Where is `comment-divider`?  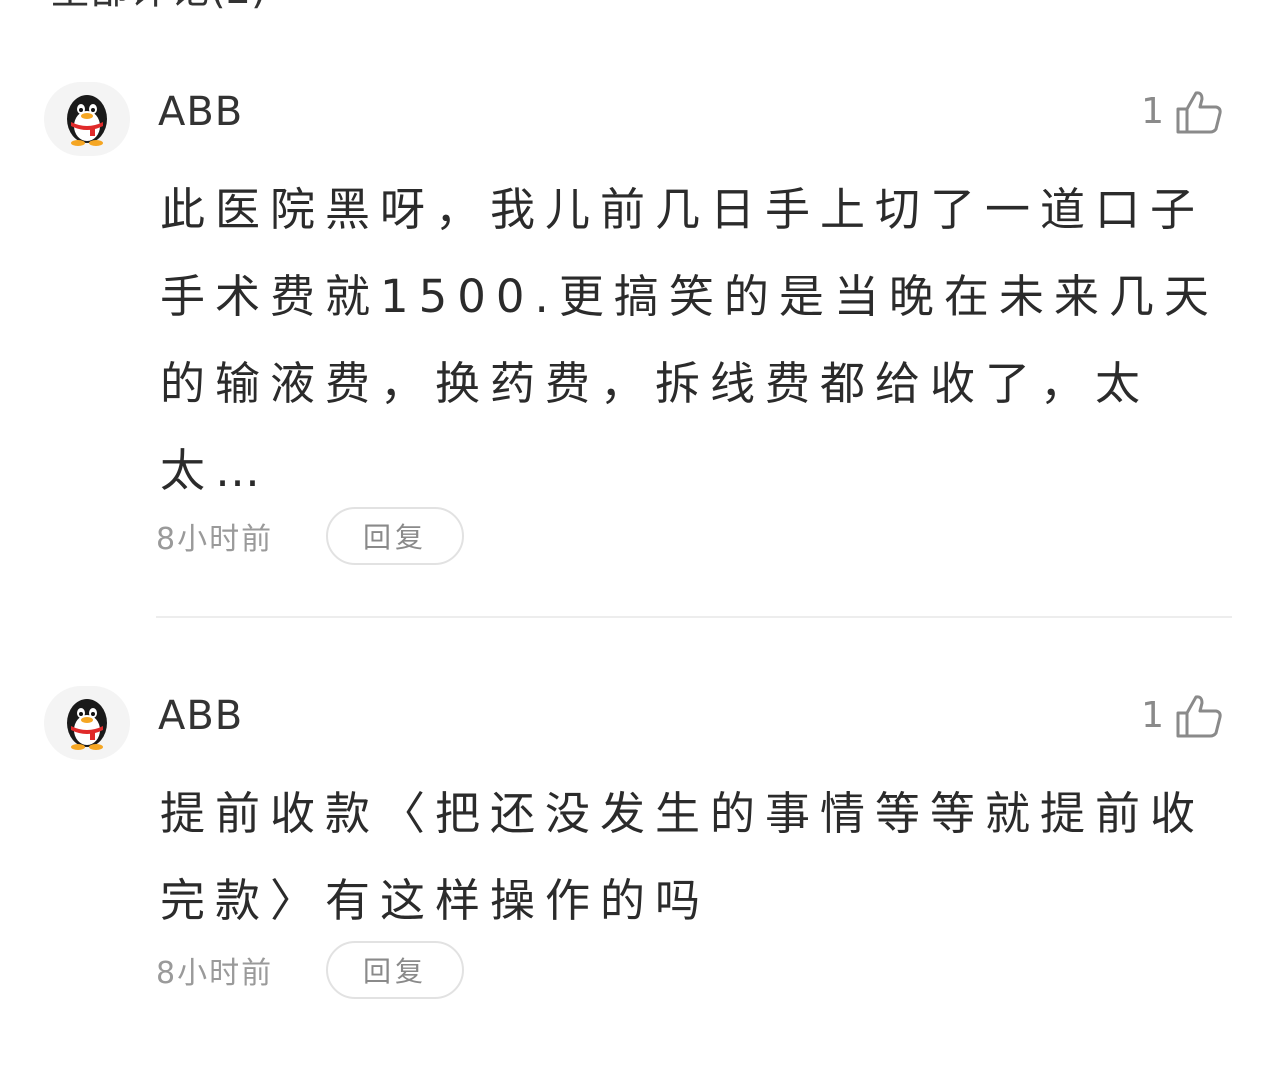 comment-divider is located at coordinates (694, 617).